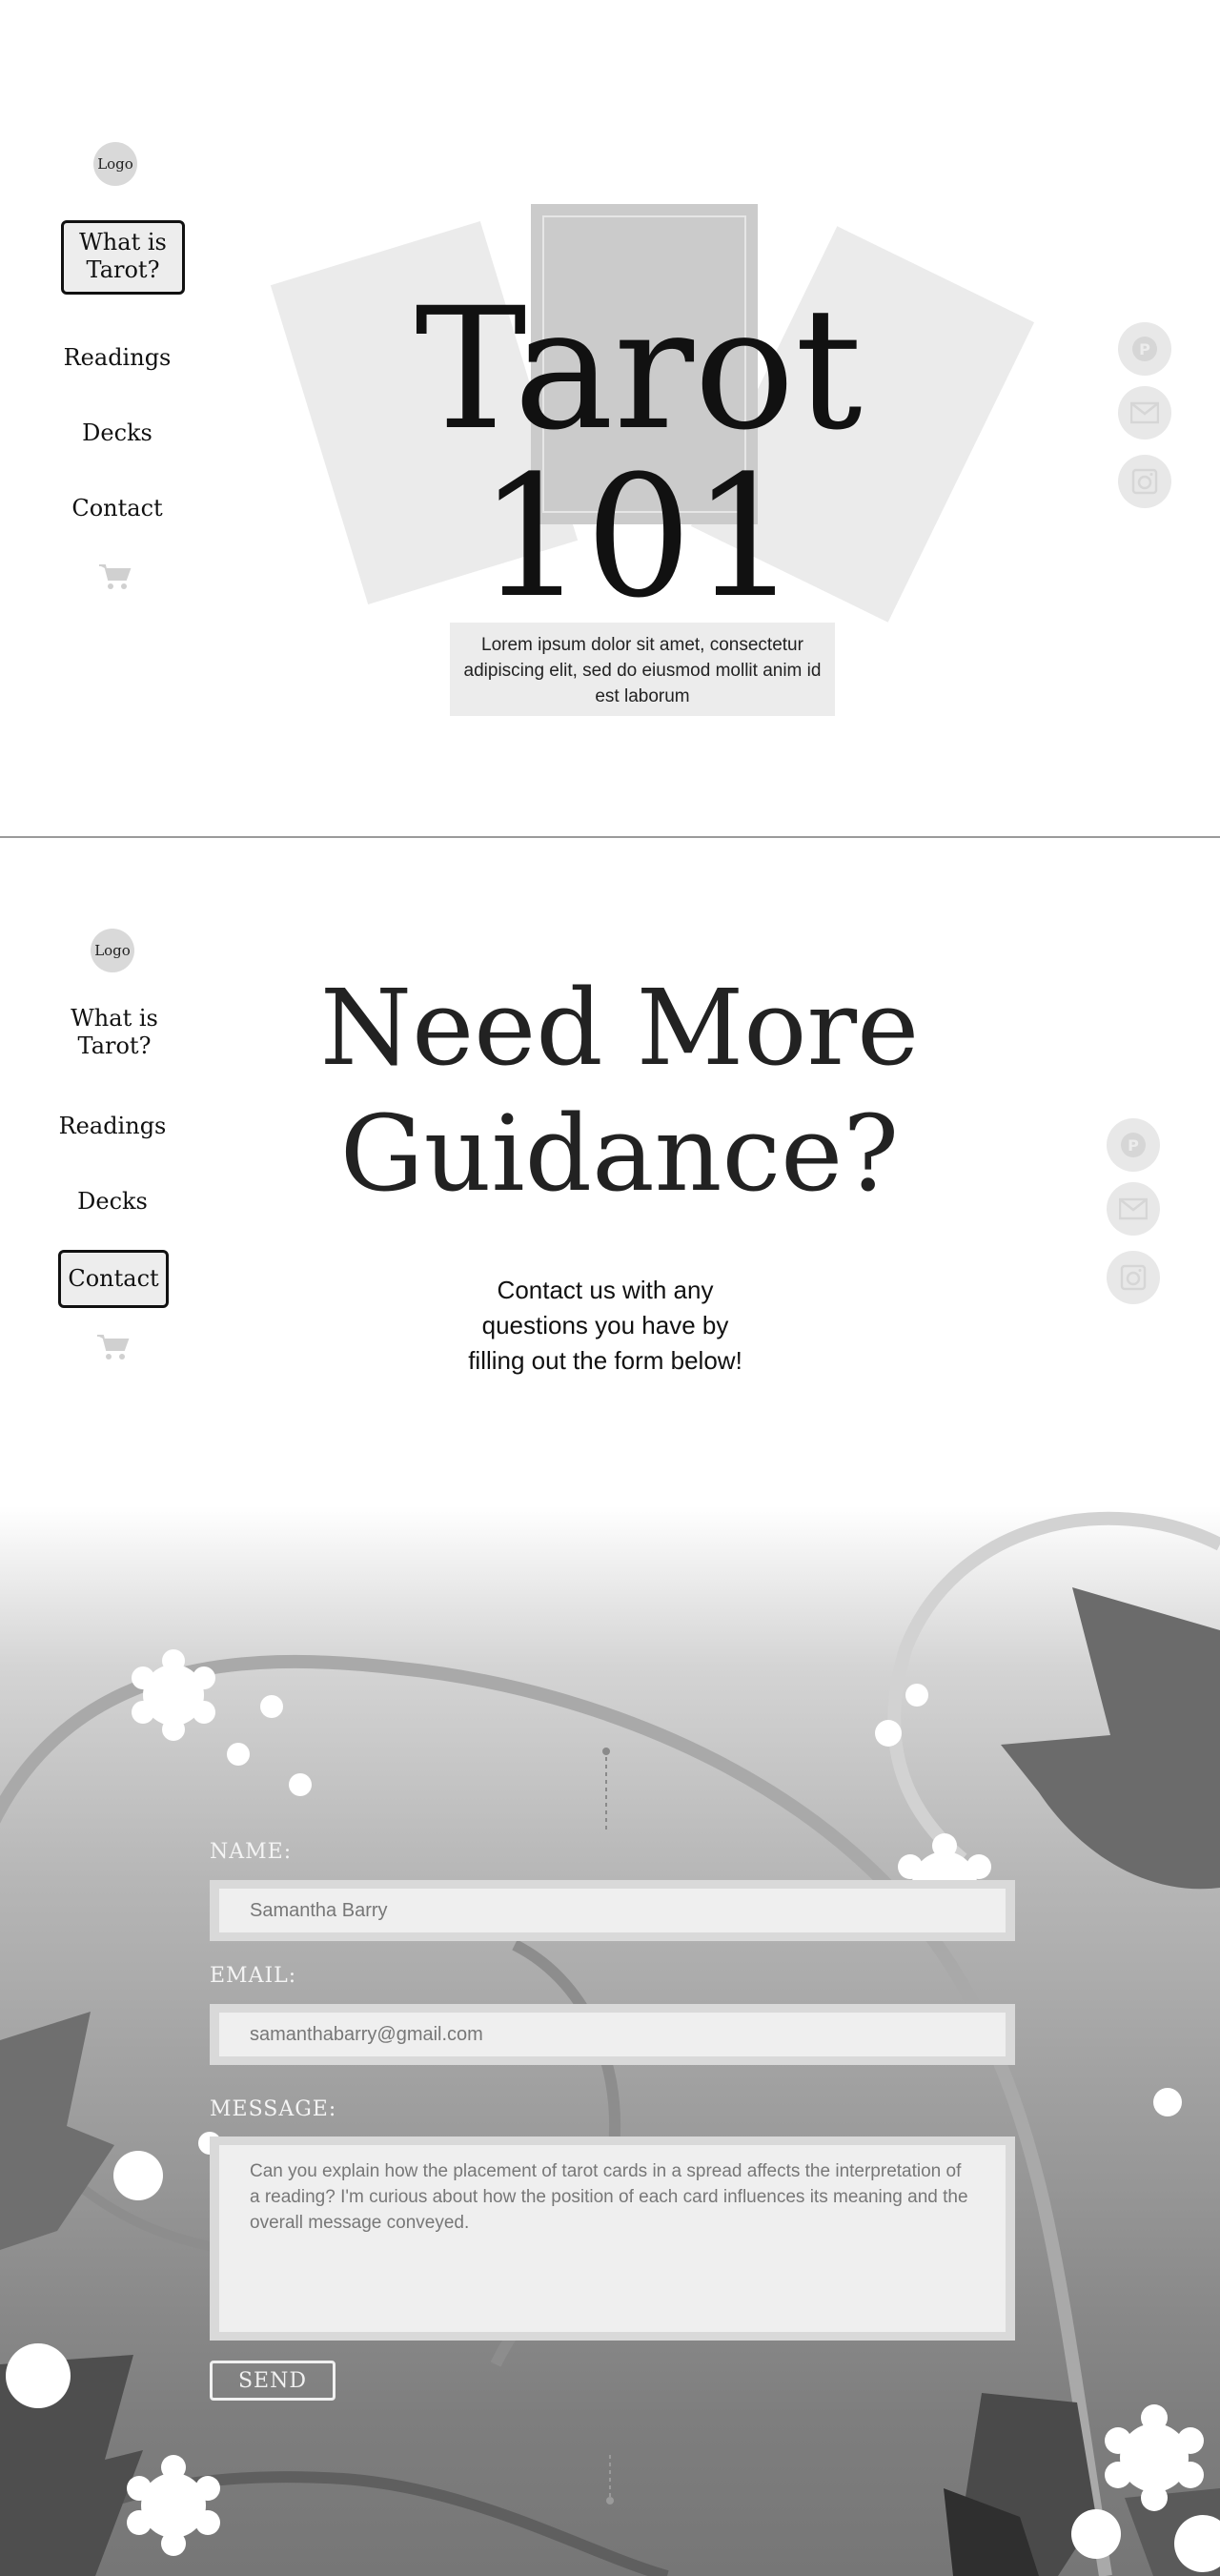 This screenshot has height=2576, width=1220. Describe the element at coordinates (639, 454) in the screenshot. I see `hero-title: Tarot 101` at that location.